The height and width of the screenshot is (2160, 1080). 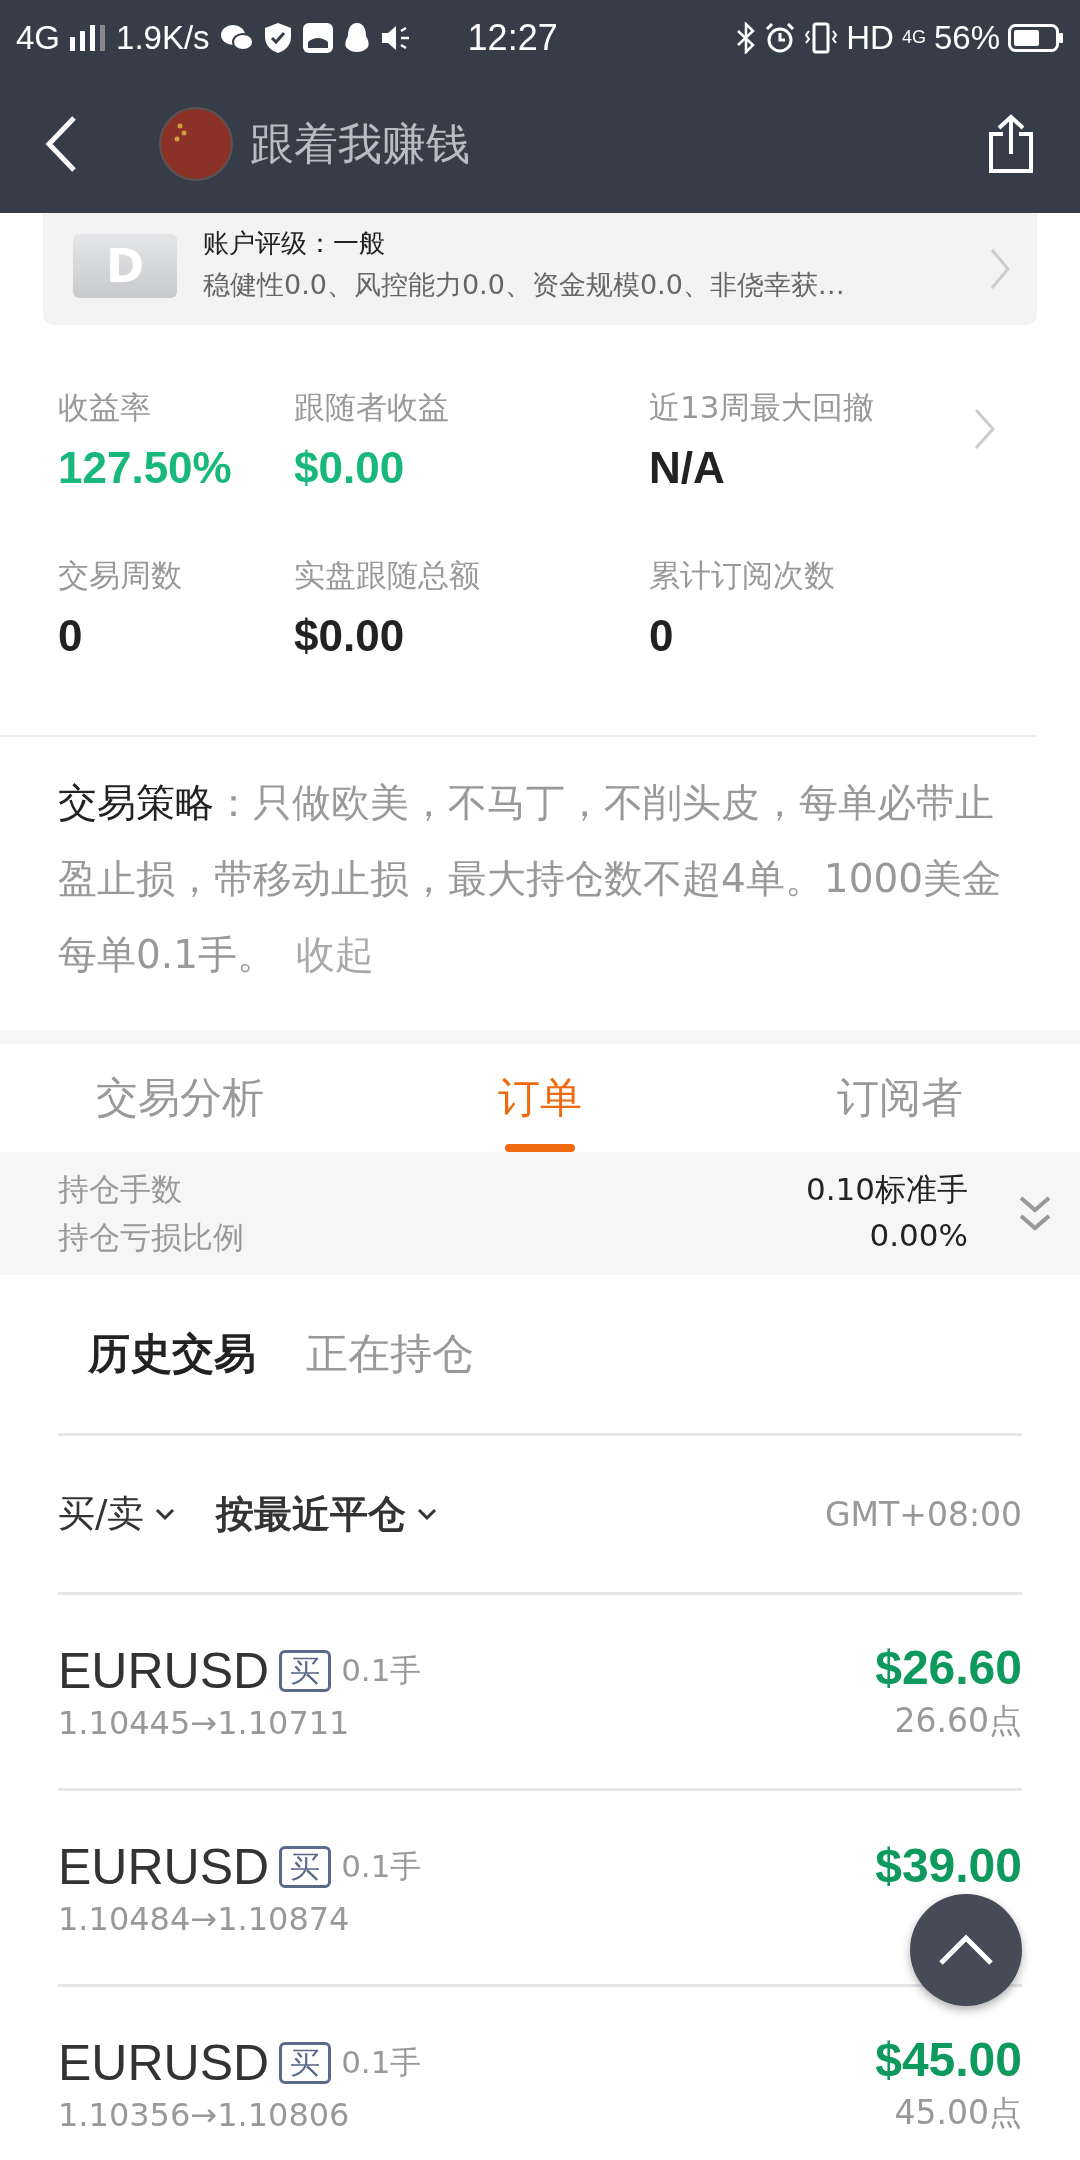 I want to click on signal-icon, so click(x=88, y=37).